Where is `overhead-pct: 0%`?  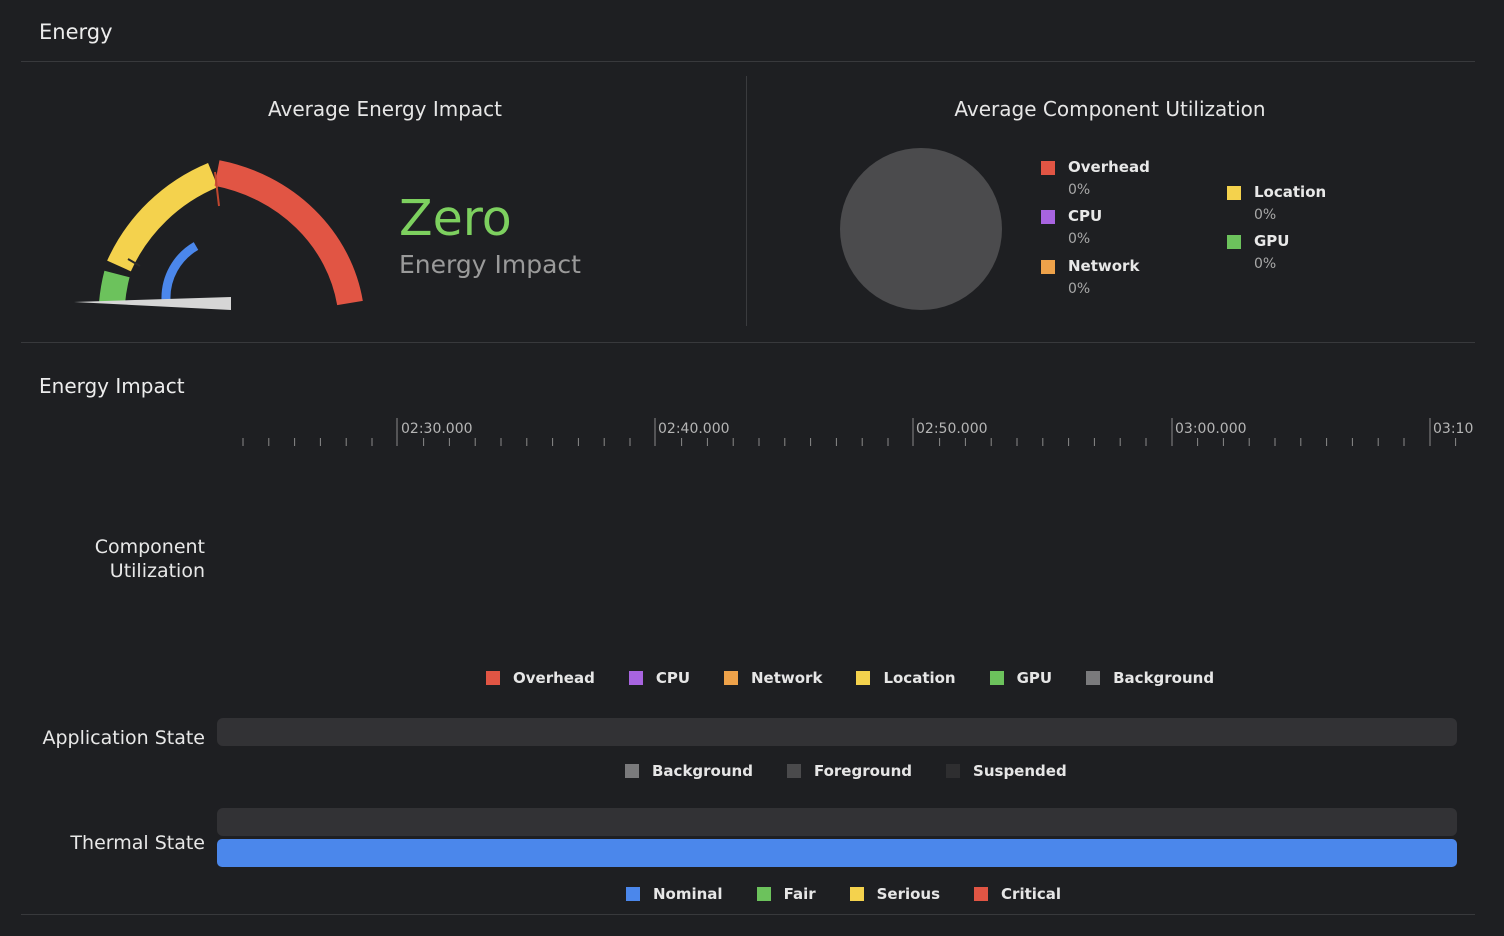
overhead-pct: 0% is located at coordinates (1079, 190).